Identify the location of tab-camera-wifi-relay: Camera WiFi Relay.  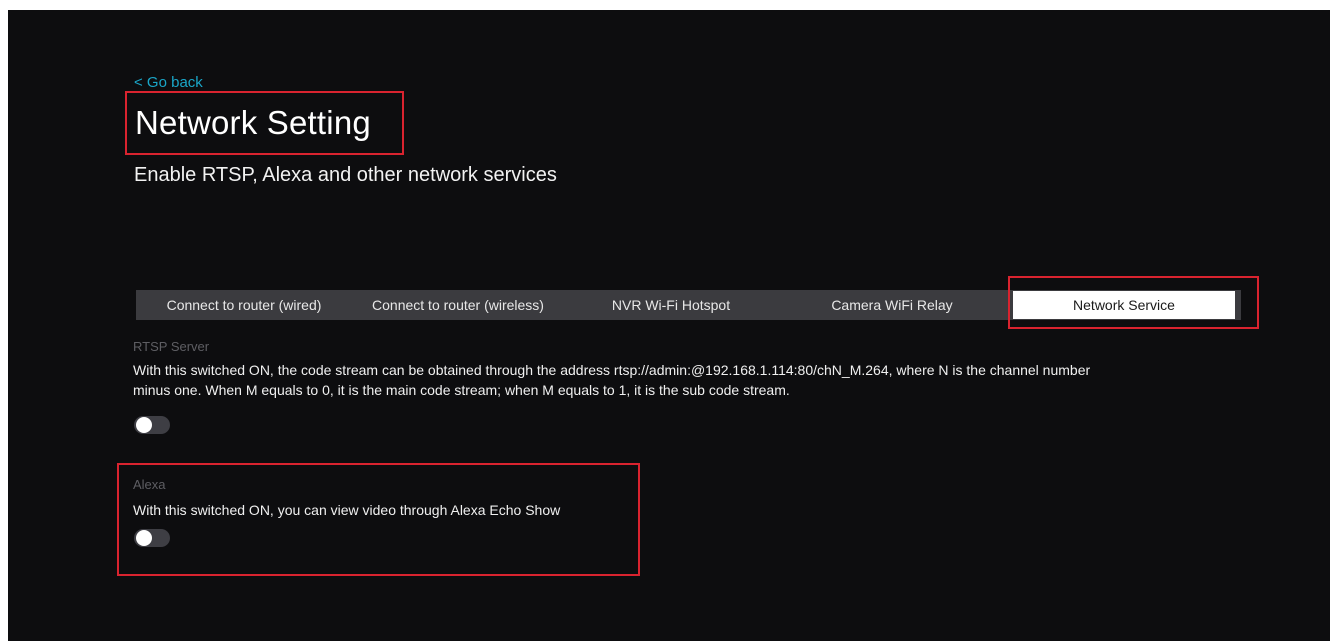
(892, 305).